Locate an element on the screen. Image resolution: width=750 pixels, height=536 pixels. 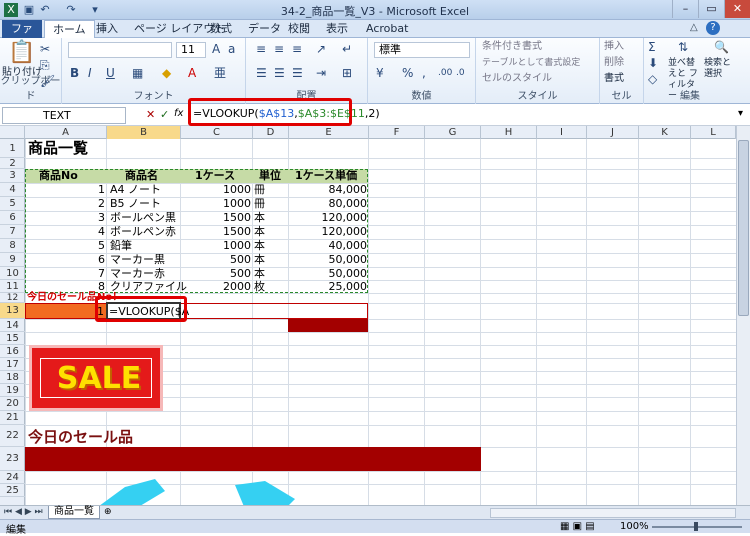
clear-icon: ◇ is located at coordinates (652, 79).